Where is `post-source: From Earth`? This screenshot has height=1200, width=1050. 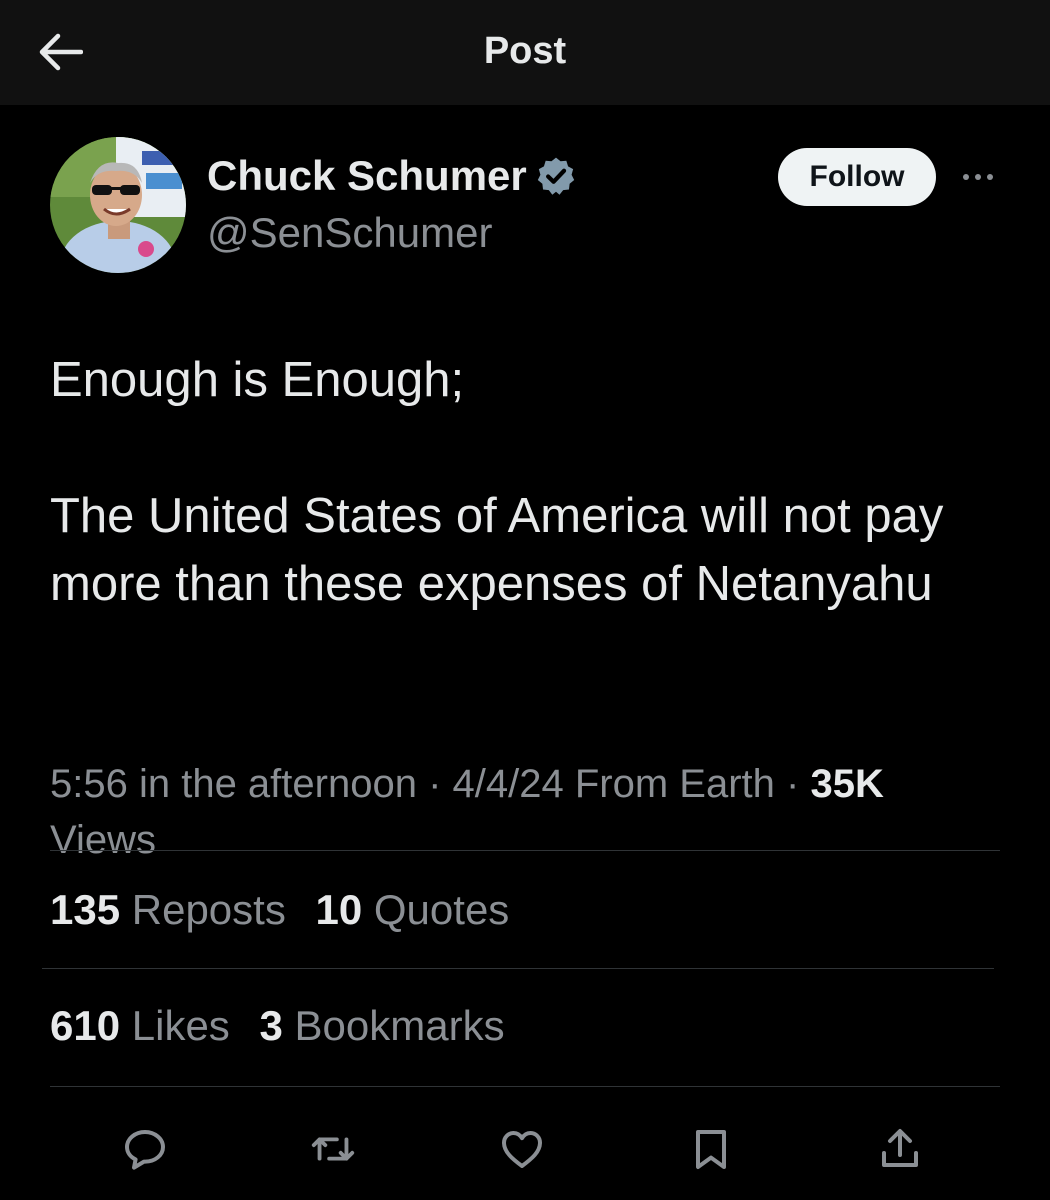 post-source: From Earth is located at coordinates (674, 784).